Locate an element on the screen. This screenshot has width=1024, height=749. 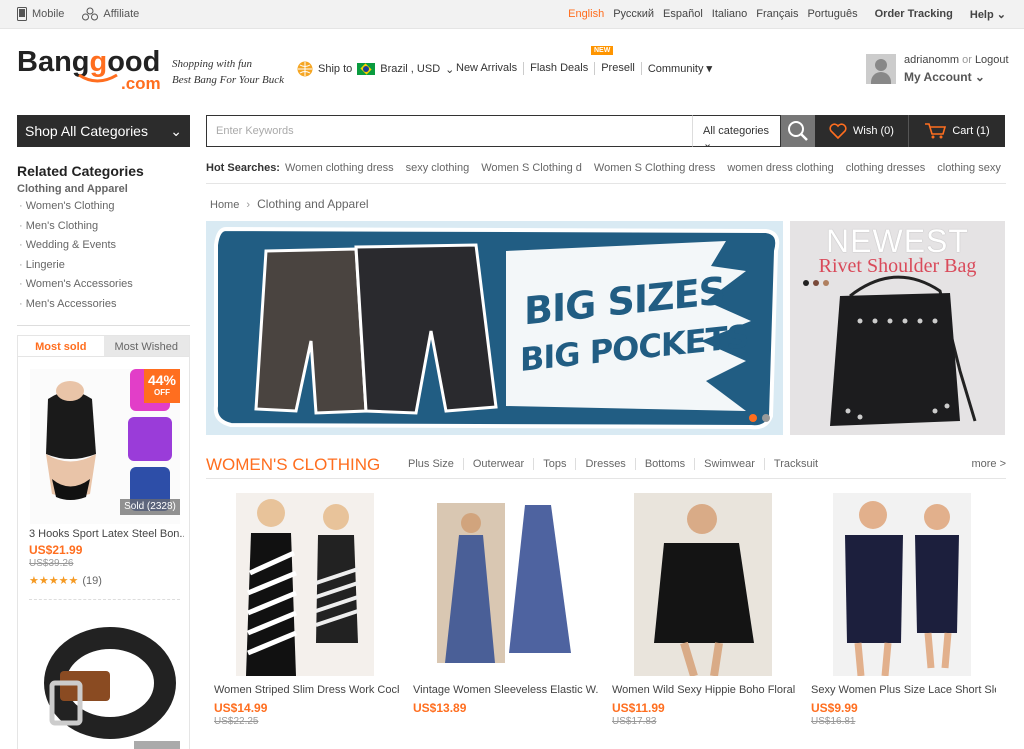
wishlist-button: Wish (0) is located at coordinates (862, 131).